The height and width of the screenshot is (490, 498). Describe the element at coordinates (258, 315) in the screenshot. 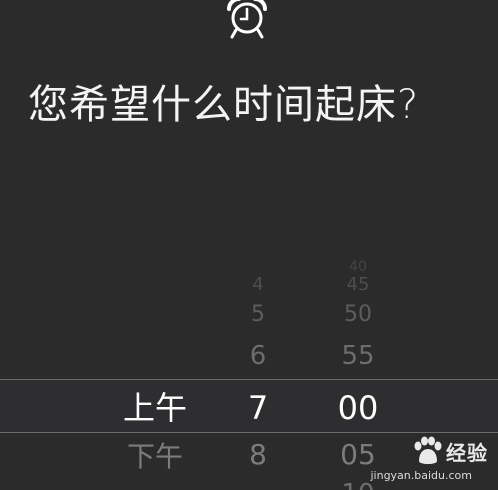

I see `hour-option: 5` at that location.